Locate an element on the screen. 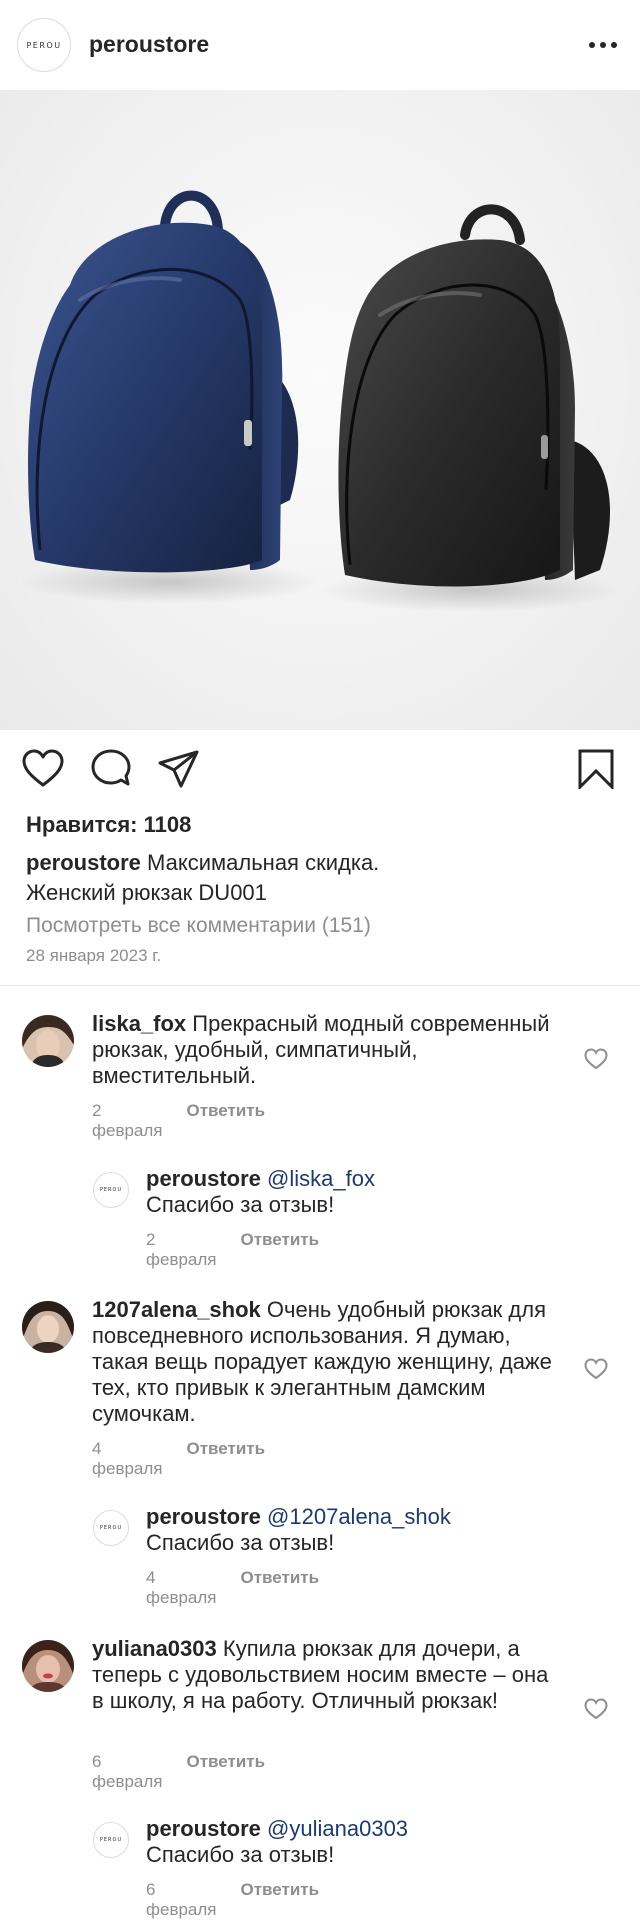 The width and height of the screenshot is (640, 1920). reply-meta: 2 февраля Ответить is located at coordinates (232, 1250).